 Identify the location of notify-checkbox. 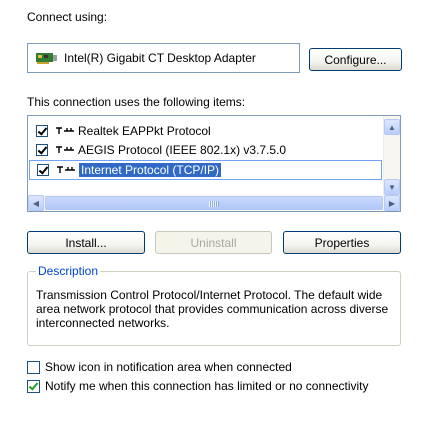
(33, 386).